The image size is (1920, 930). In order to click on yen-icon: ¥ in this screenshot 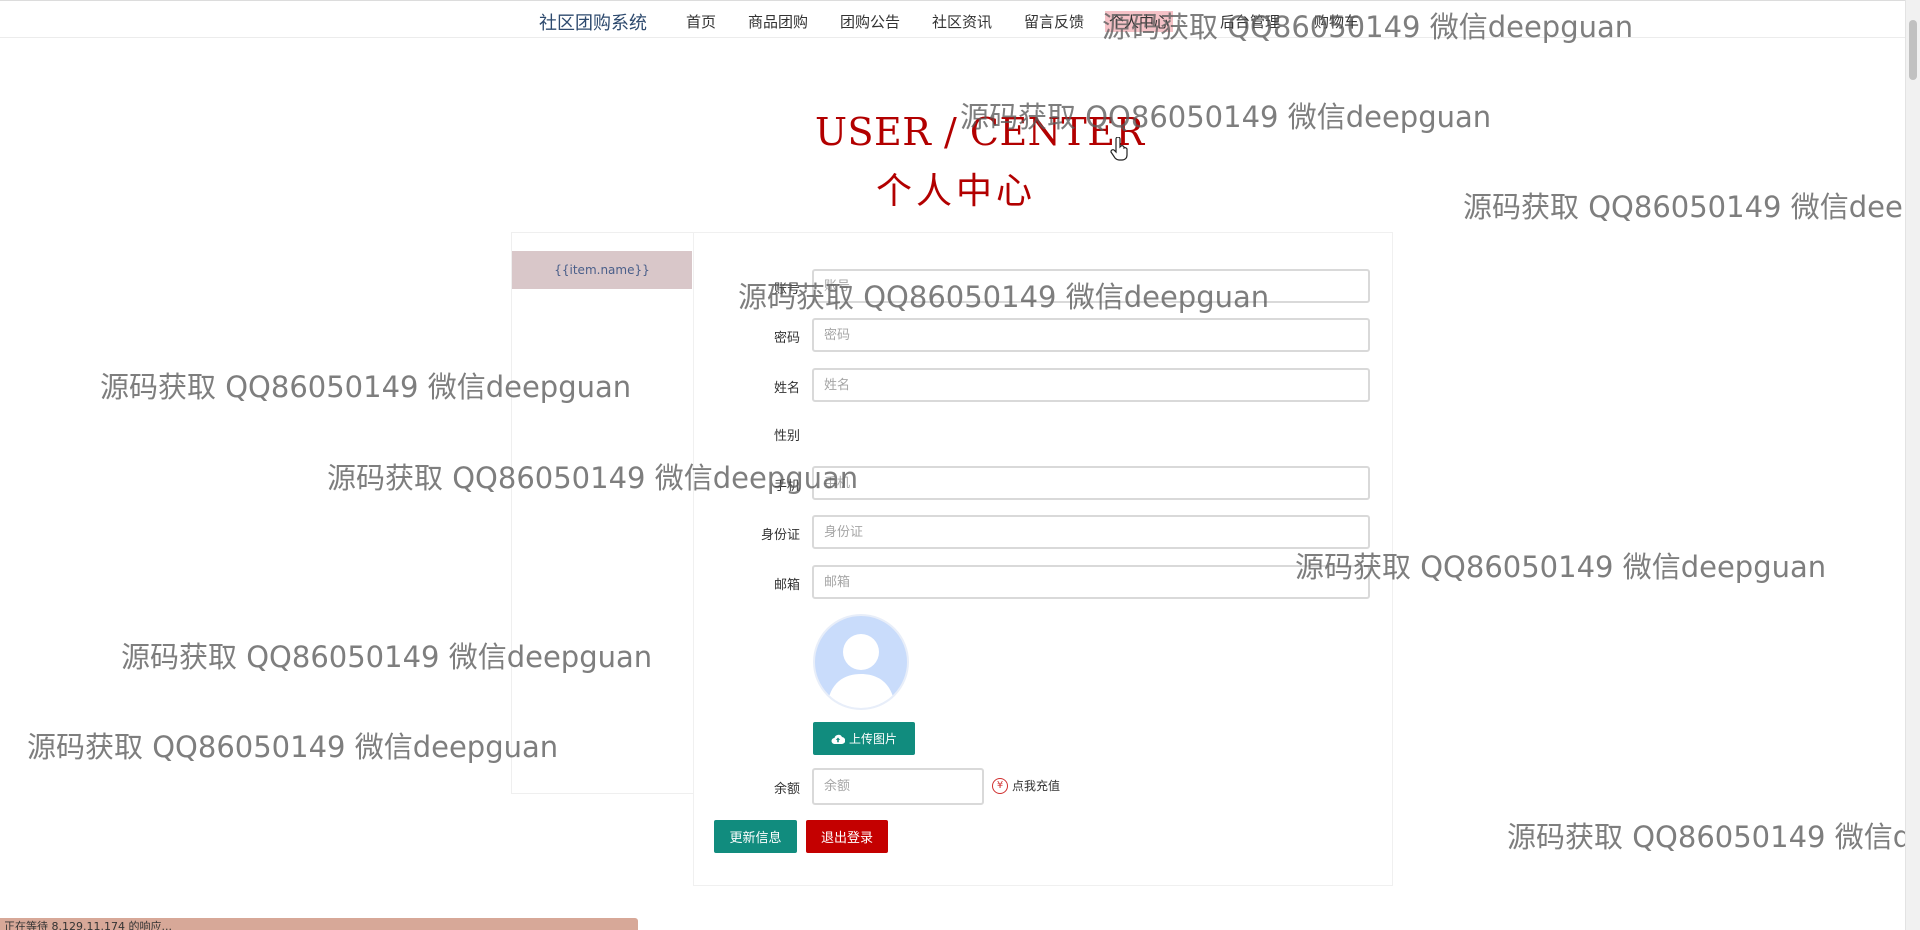, I will do `click(1000, 785)`.